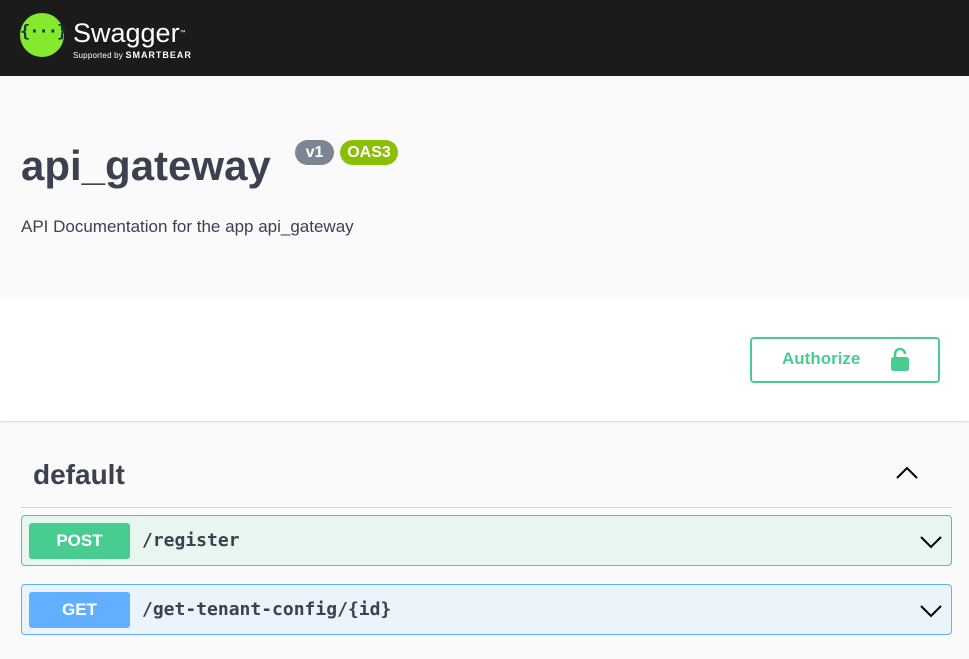 The height and width of the screenshot is (659, 969). I want to click on operation-get-tenant-config: GET /get-tenant-config/{id}, so click(486, 609).